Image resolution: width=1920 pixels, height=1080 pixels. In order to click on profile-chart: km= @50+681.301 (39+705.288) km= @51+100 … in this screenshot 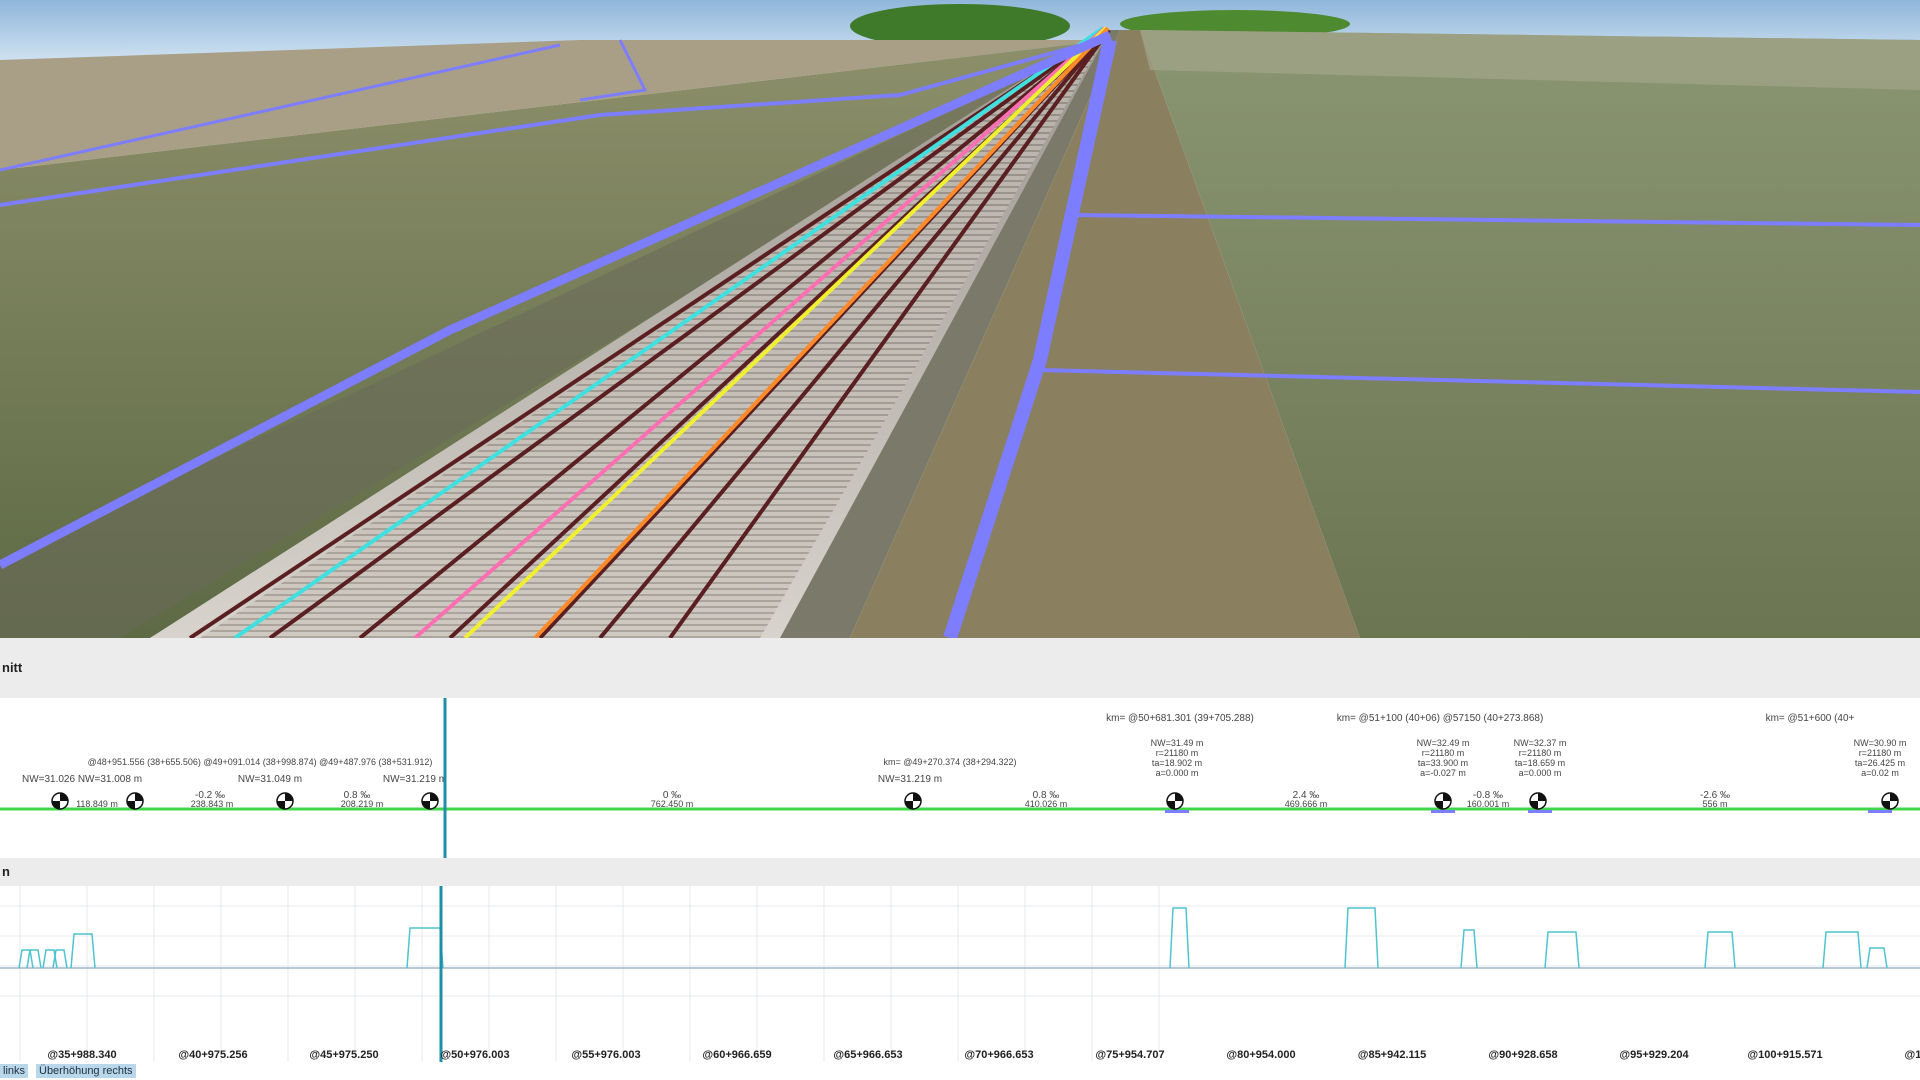, I will do `click(960, 778)`.